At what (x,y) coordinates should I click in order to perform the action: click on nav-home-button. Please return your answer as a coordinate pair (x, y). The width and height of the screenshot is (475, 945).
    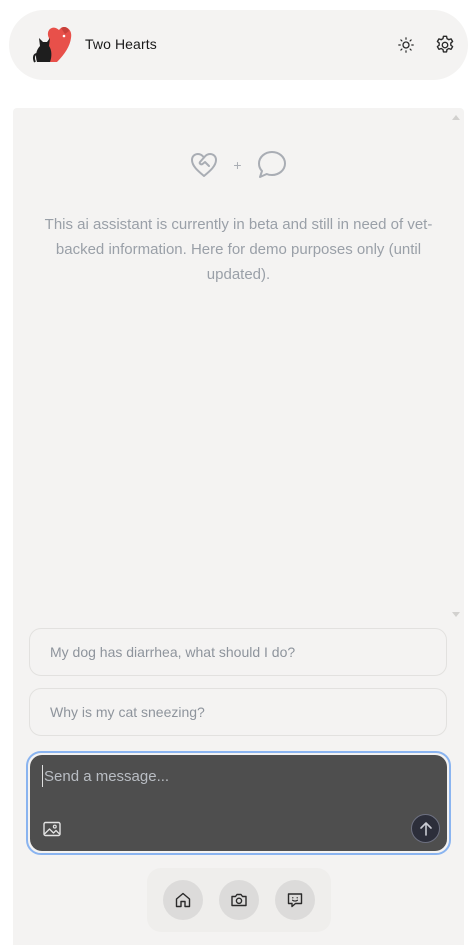
    Looking at the image, I should click on (183, 900).